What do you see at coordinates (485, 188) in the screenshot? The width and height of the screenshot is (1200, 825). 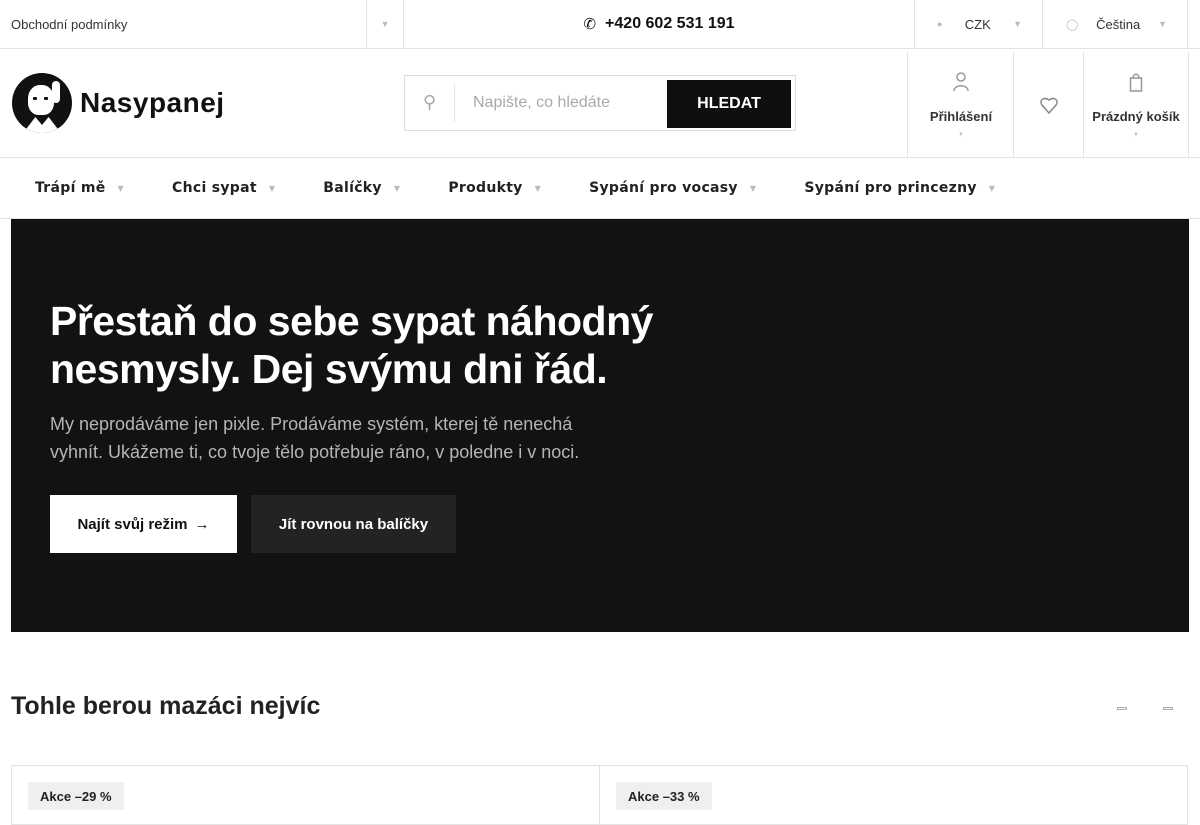 I see `nav-item-label: Produkty` at bounding box center [485, 188].